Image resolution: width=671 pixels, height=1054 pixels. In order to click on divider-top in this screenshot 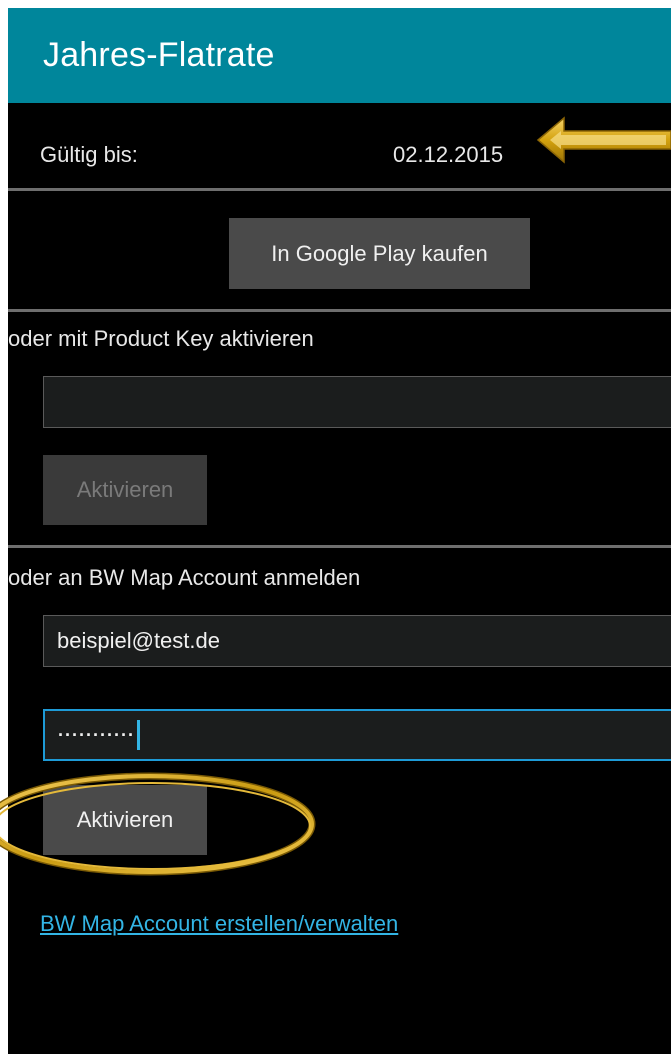, I will do `click(339, 189)`.